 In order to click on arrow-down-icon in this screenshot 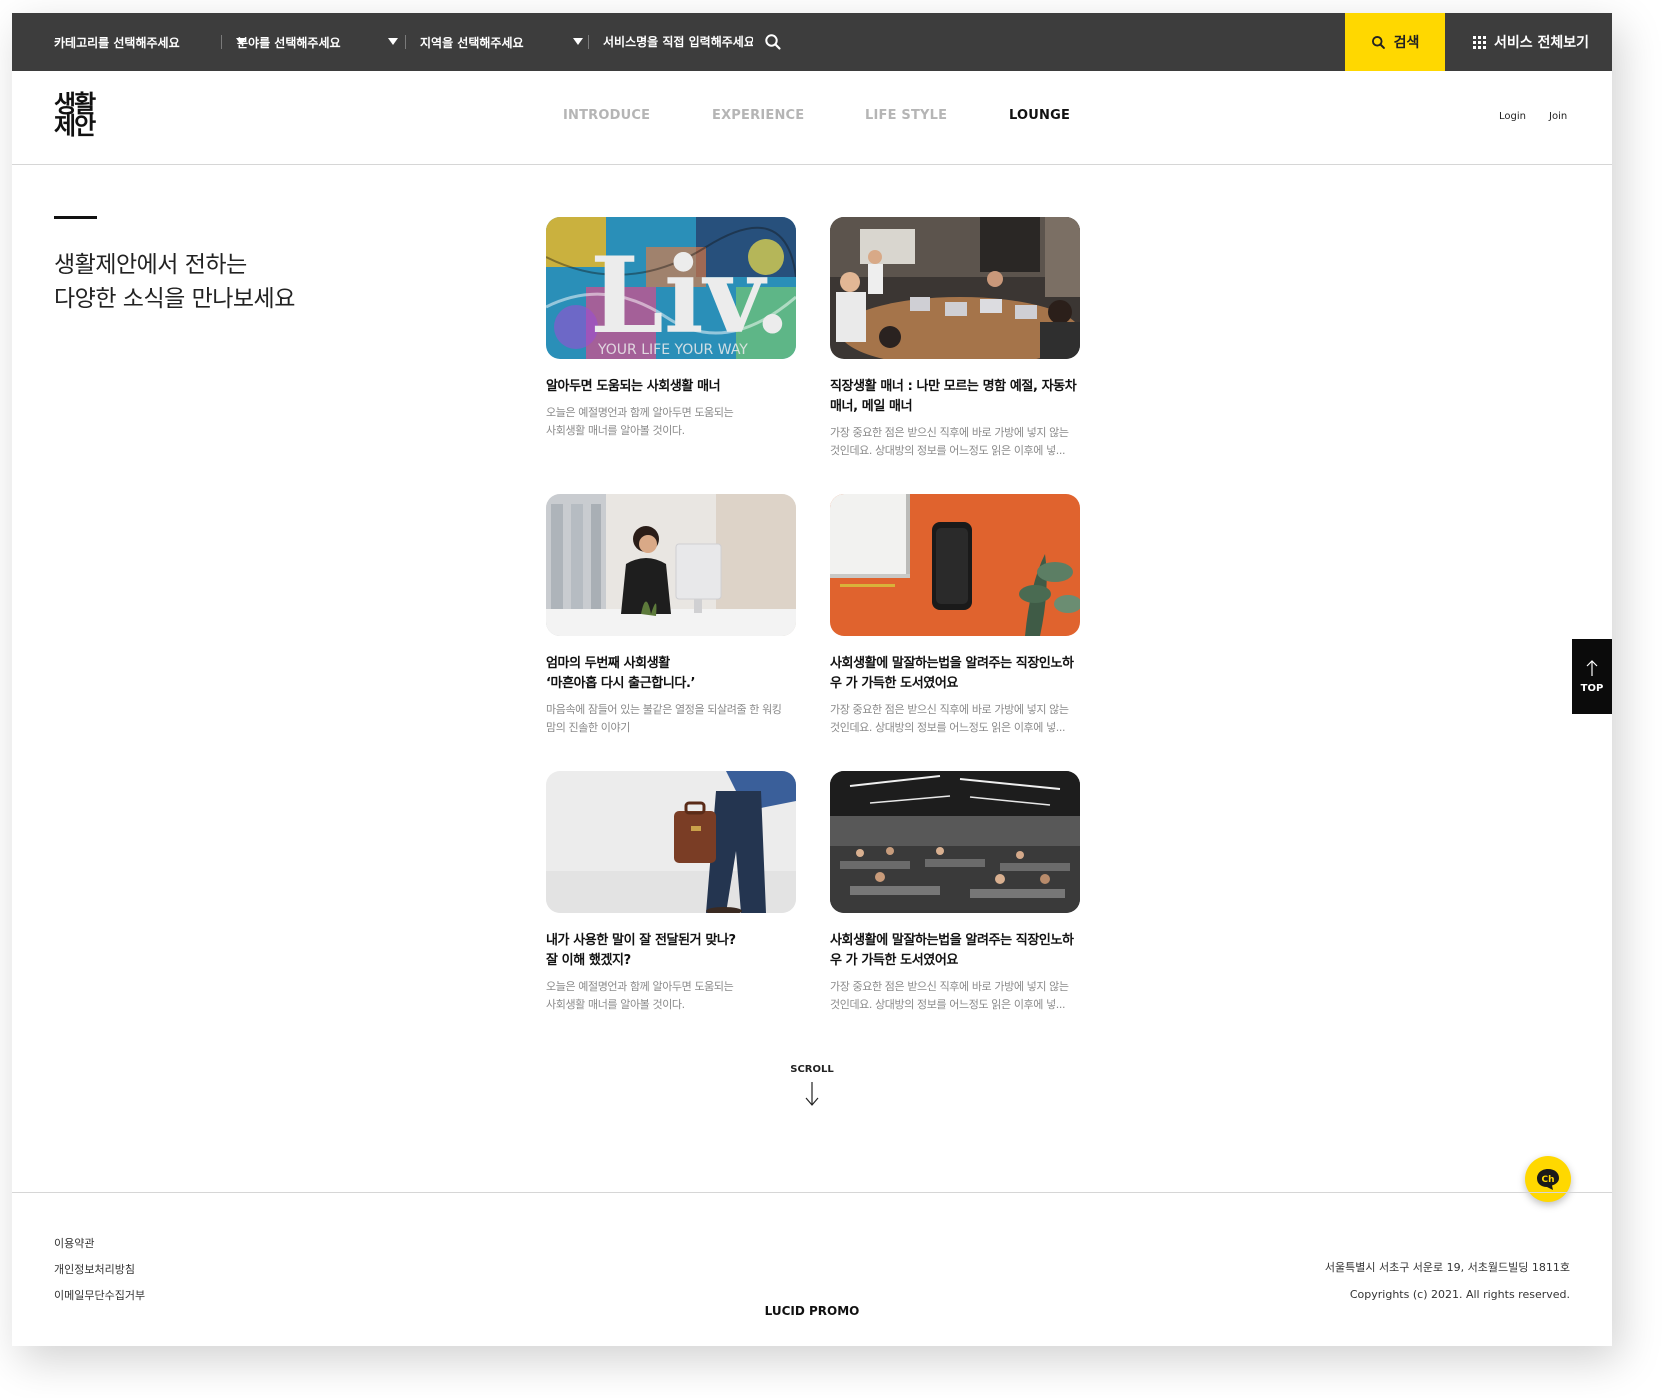, I will do `click(812, 1094)`.